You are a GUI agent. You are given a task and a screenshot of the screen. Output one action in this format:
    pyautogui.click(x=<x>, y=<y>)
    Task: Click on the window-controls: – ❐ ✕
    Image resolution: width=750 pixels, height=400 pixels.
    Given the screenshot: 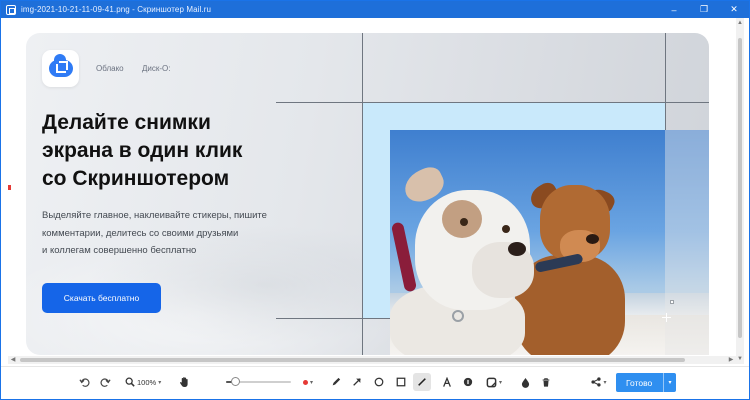 What is the action you would take?
    pyautogui.click(x=704, y=9)
    